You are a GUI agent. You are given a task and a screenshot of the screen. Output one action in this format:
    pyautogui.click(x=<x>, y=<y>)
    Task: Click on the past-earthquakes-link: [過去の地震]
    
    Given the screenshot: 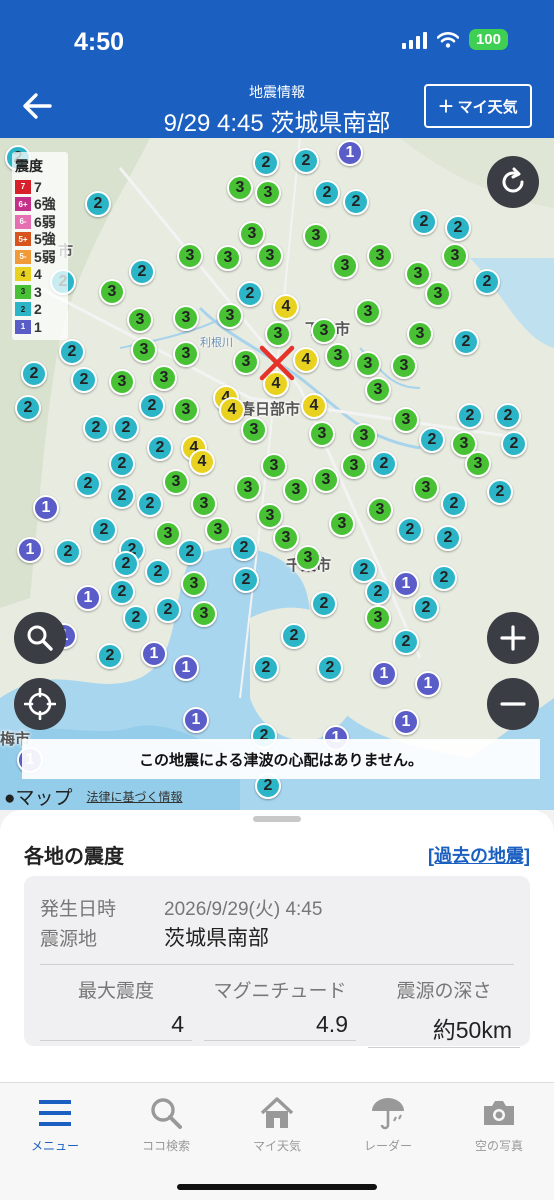 What is the action you would take?
    pyautogui.click(x=479, y=855)
    